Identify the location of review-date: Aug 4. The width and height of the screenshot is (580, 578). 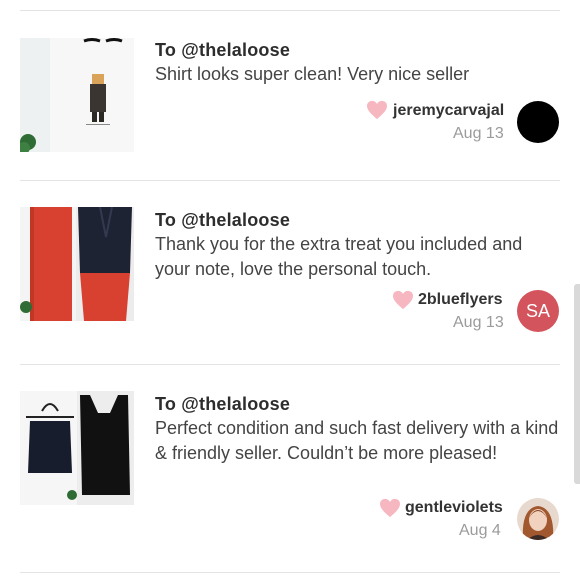
(480, 530).